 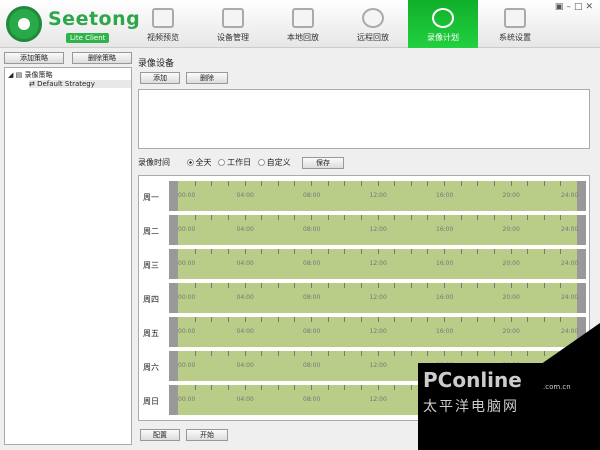 What do you see at coordinates (274, 162) in the screenshot?
I see `radio-custom: 自定义` at bounding box center [274, 162].